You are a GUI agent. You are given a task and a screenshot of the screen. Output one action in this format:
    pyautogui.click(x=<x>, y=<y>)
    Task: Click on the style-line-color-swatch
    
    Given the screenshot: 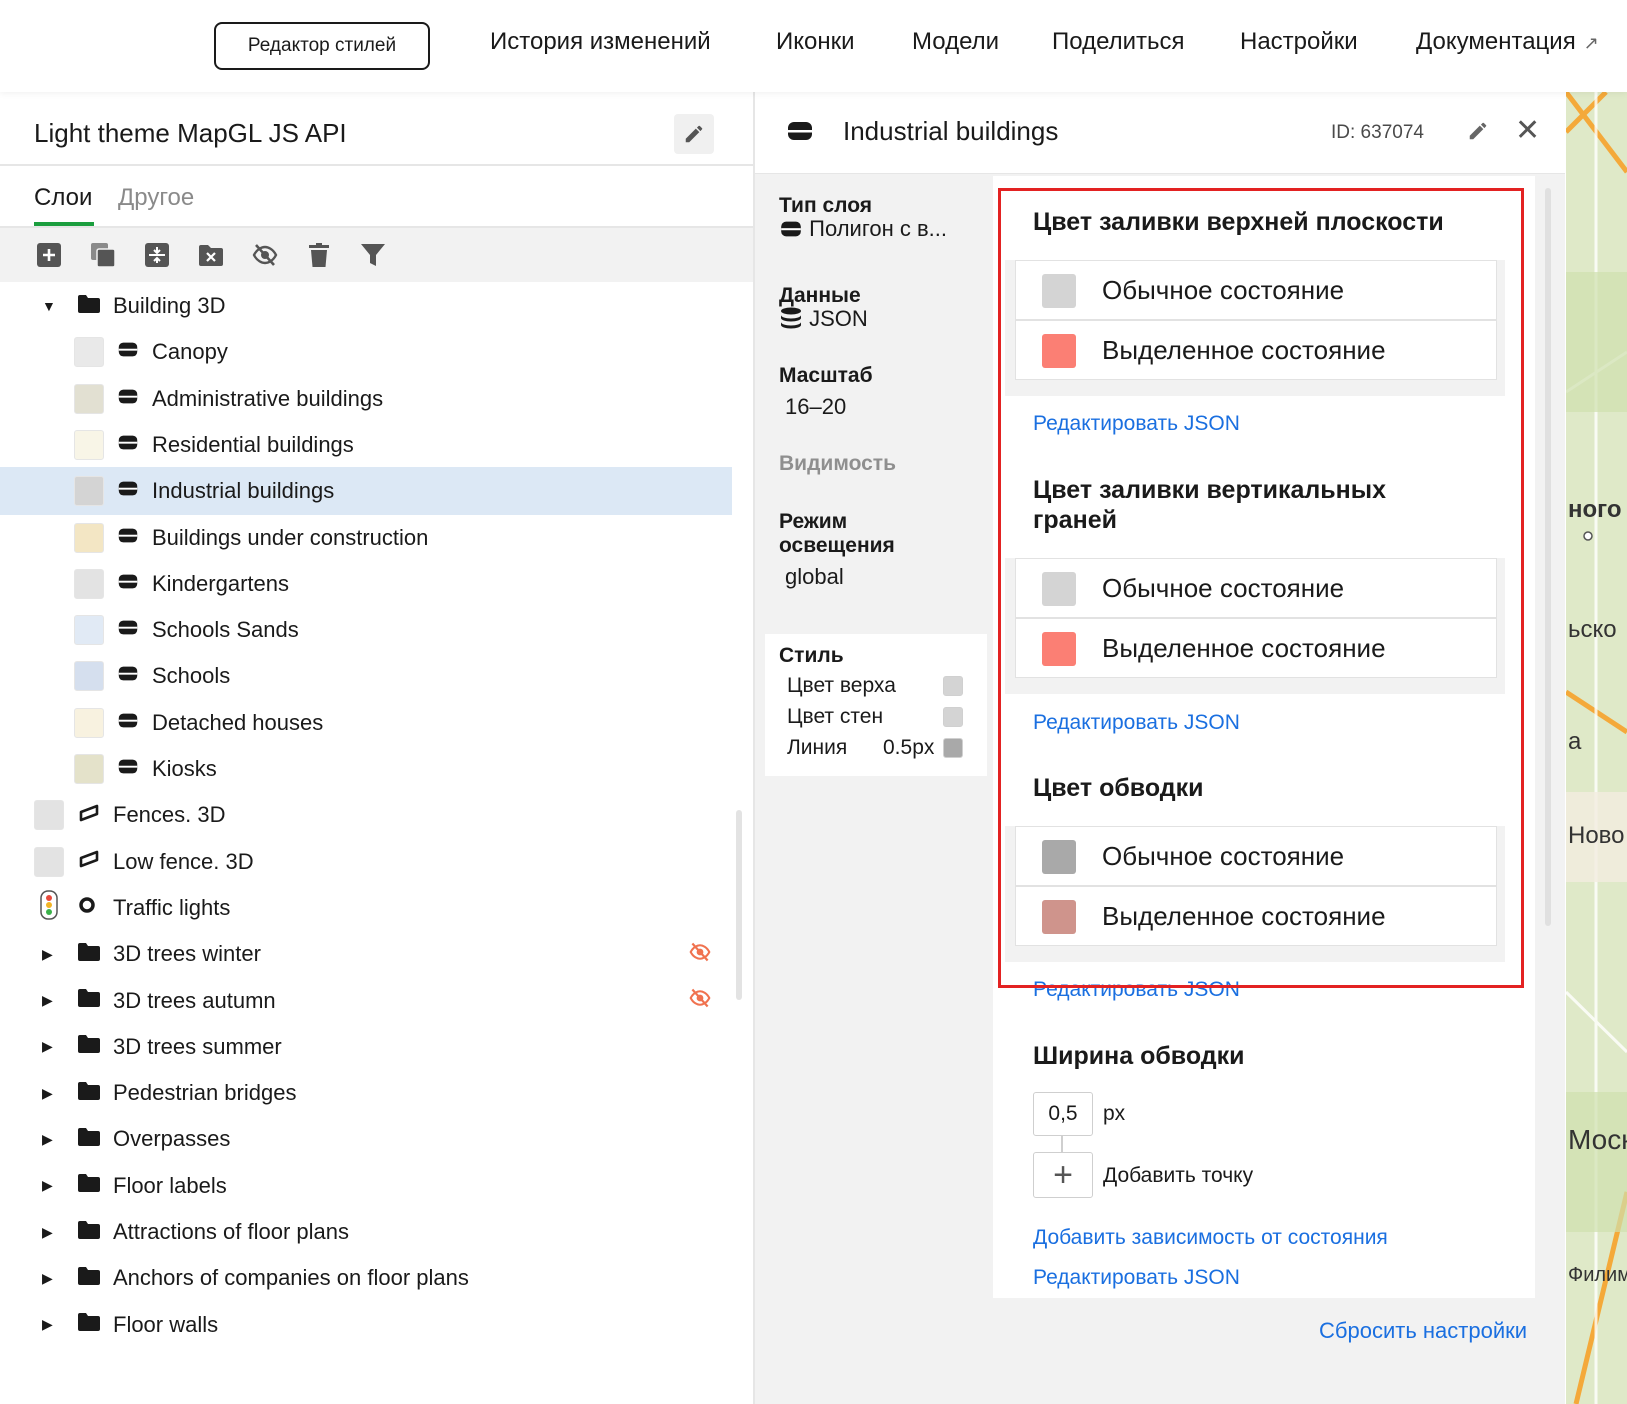 What is the action you would take?
    pyautogui.click(x=953, y=748)
    